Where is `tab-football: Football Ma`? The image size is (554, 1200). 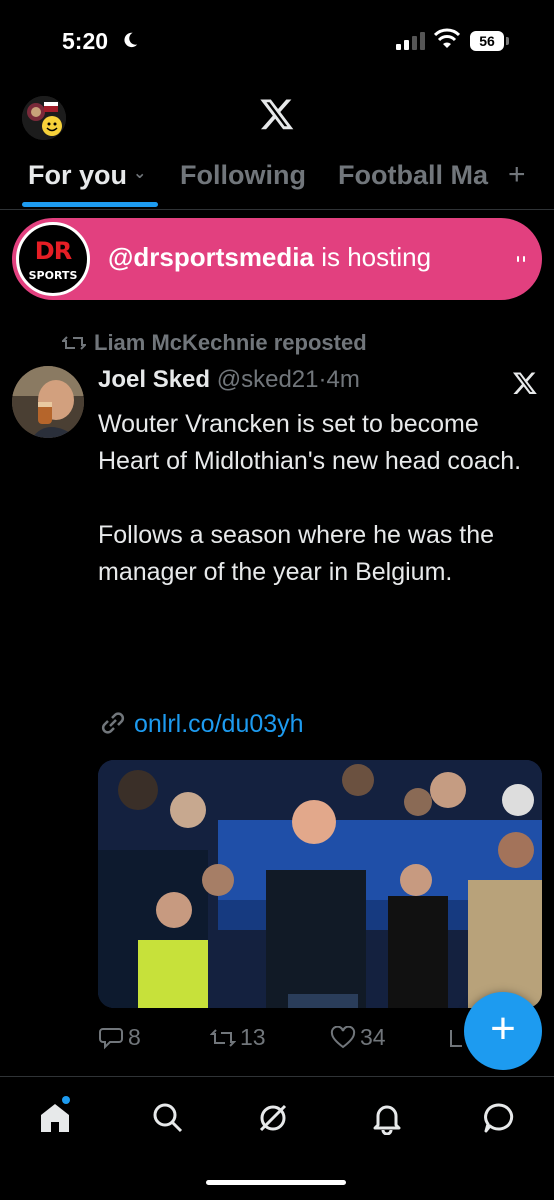
tab-football: Football Ma is located at coordinates (423, 175).